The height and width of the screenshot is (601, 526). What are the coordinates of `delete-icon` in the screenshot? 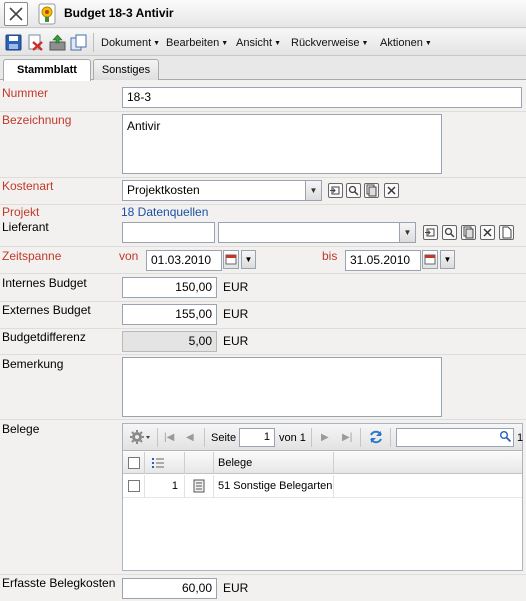 It's located at (35, 42).